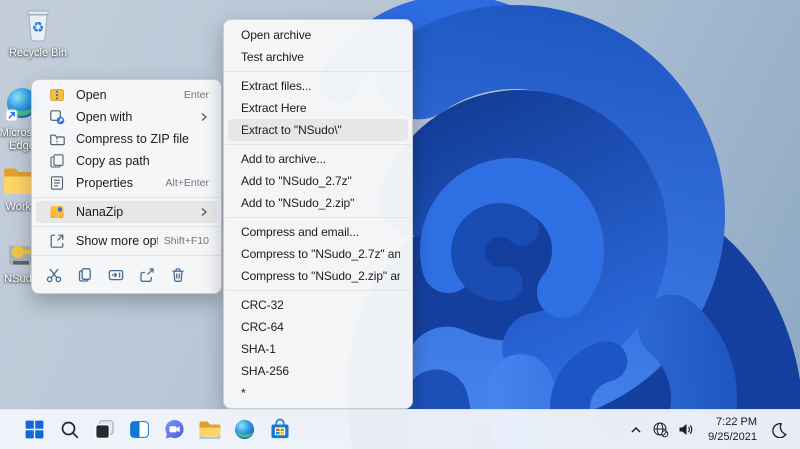  What do you see at coordinates (274, 108) in the screenshot?
I see `menu-item-label: Extract Here` at bounding box center [274, 108].